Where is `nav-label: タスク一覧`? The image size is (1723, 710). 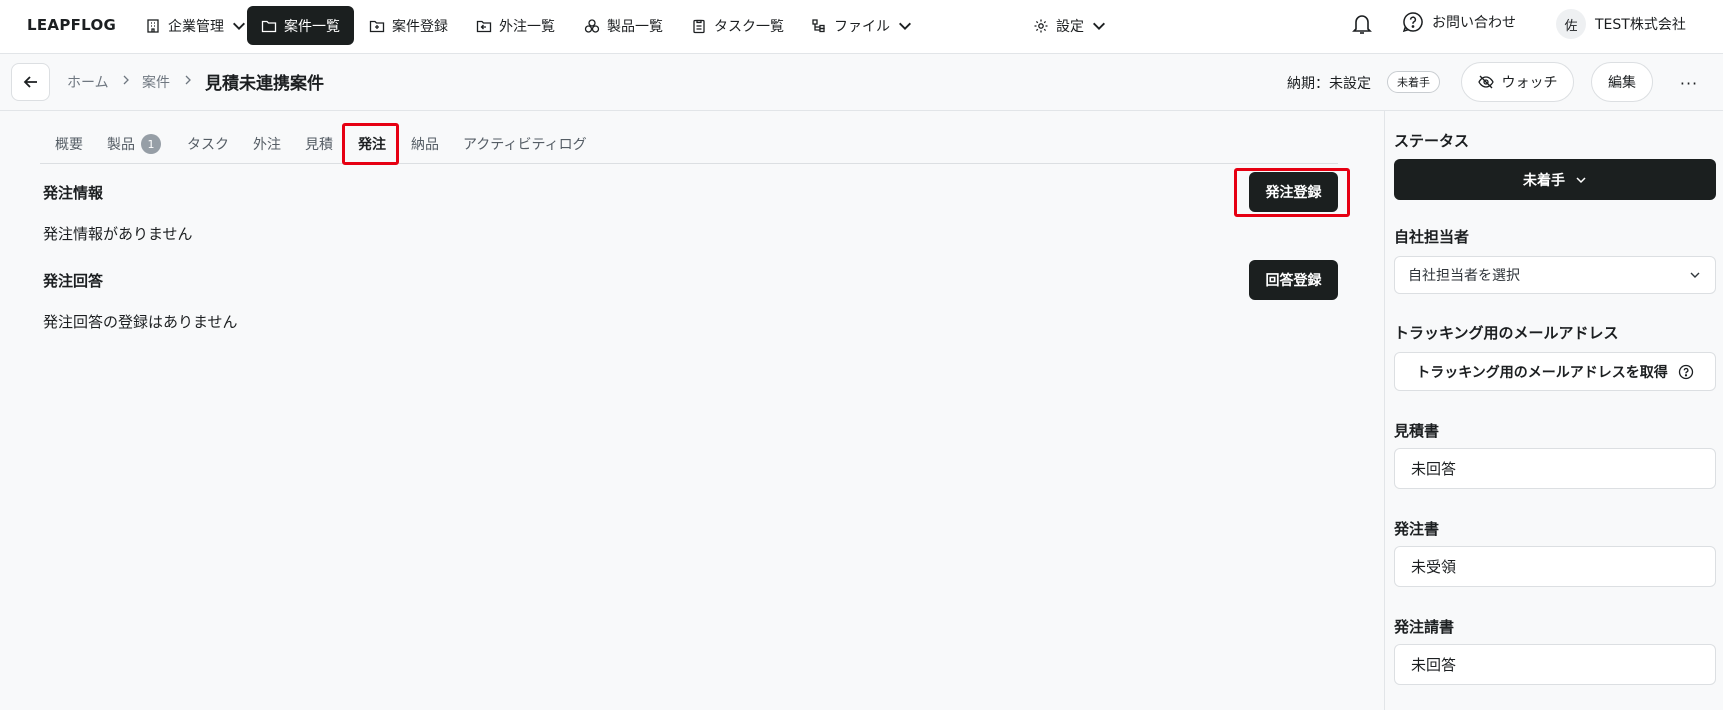 nav-label: タスク一覧 is located at coordinates (749, 26).